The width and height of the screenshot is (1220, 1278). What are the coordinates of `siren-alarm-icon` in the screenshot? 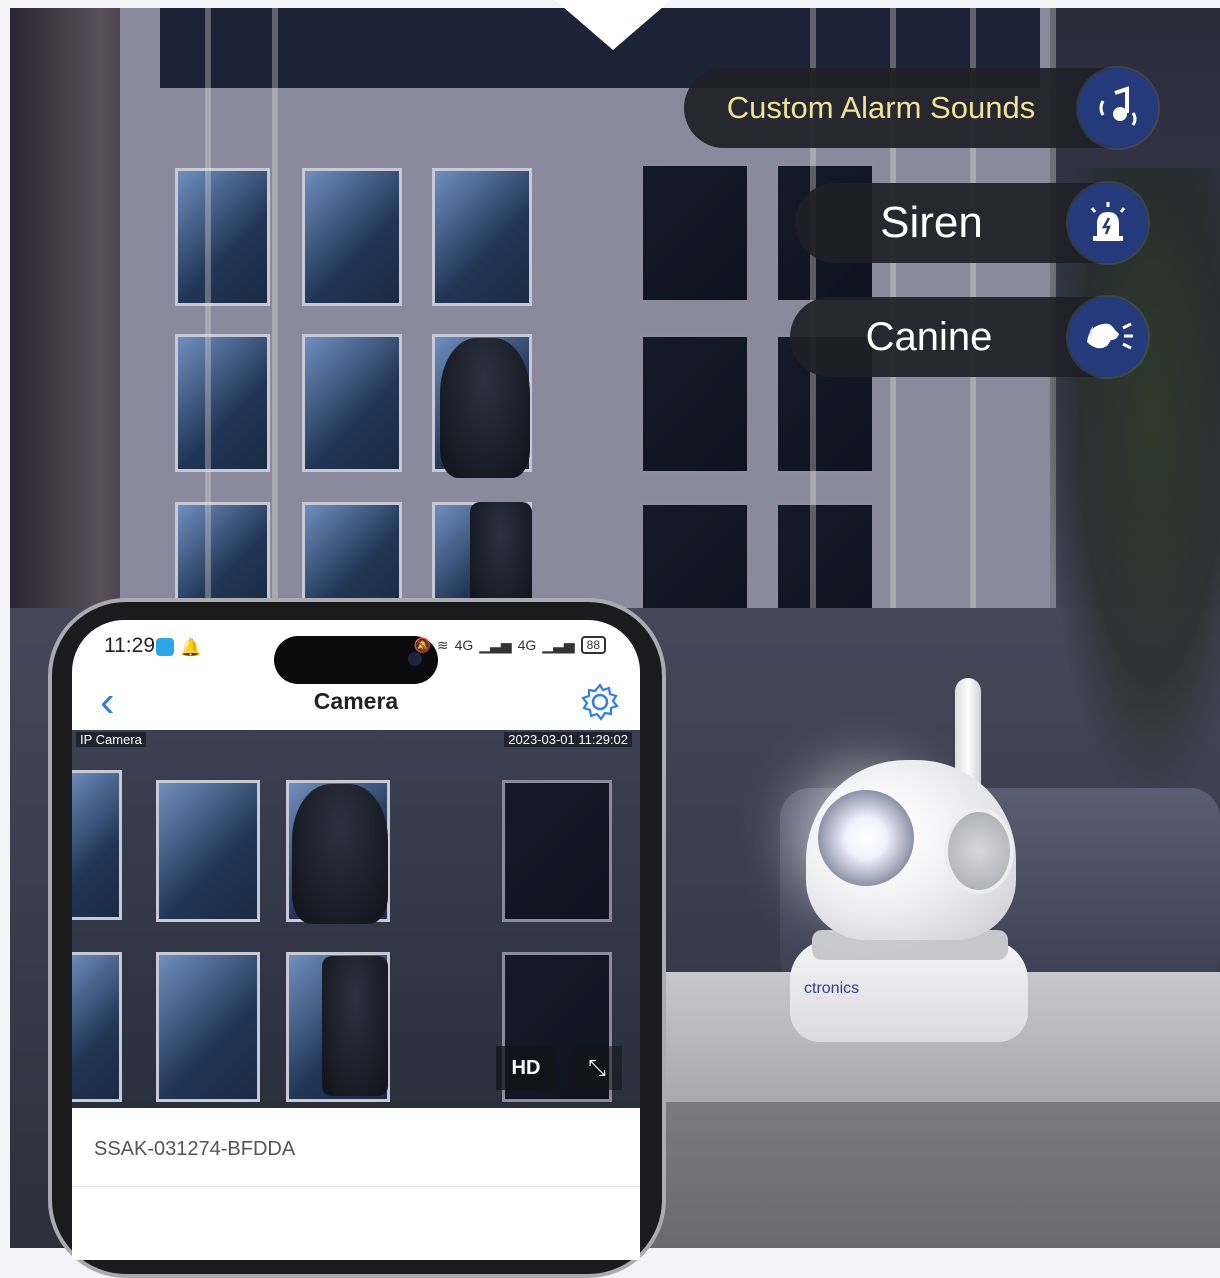 It's located at (1108, 223).